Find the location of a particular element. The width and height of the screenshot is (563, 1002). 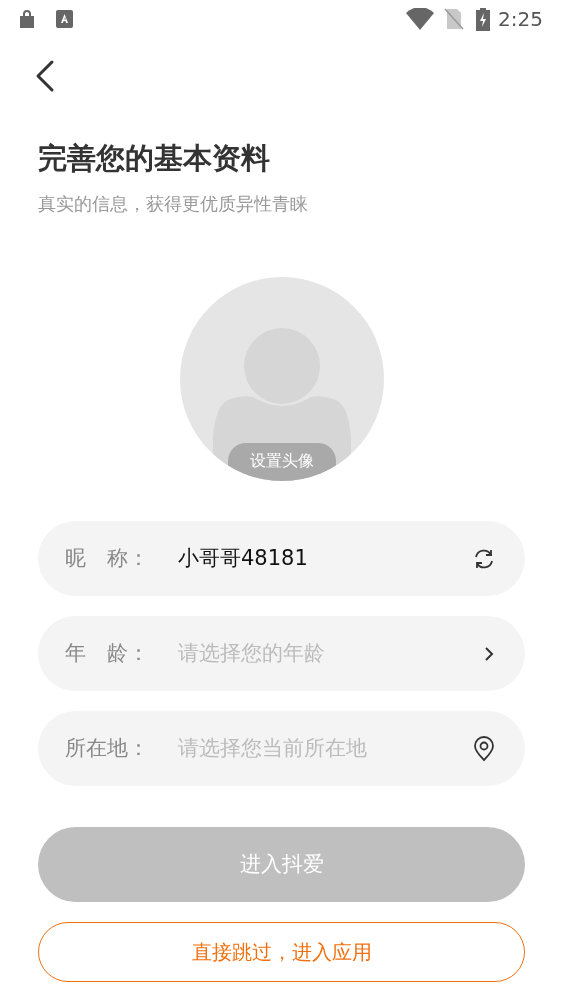

form-field: 年 龄： 请选择您的年龄 is located at coordinates (281, 653).